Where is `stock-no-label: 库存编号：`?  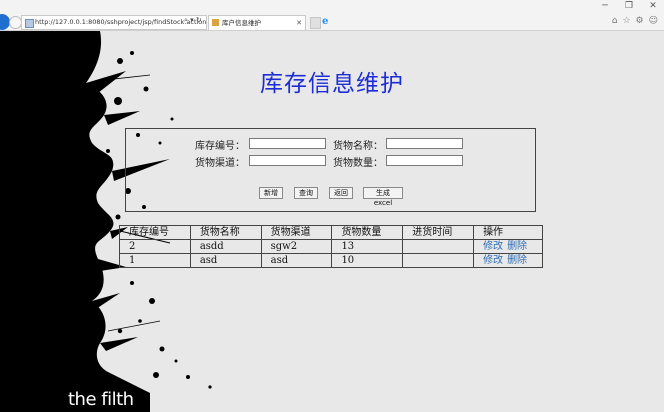 stock-no-label: 库存编号： is located at coordinates (220, 146).